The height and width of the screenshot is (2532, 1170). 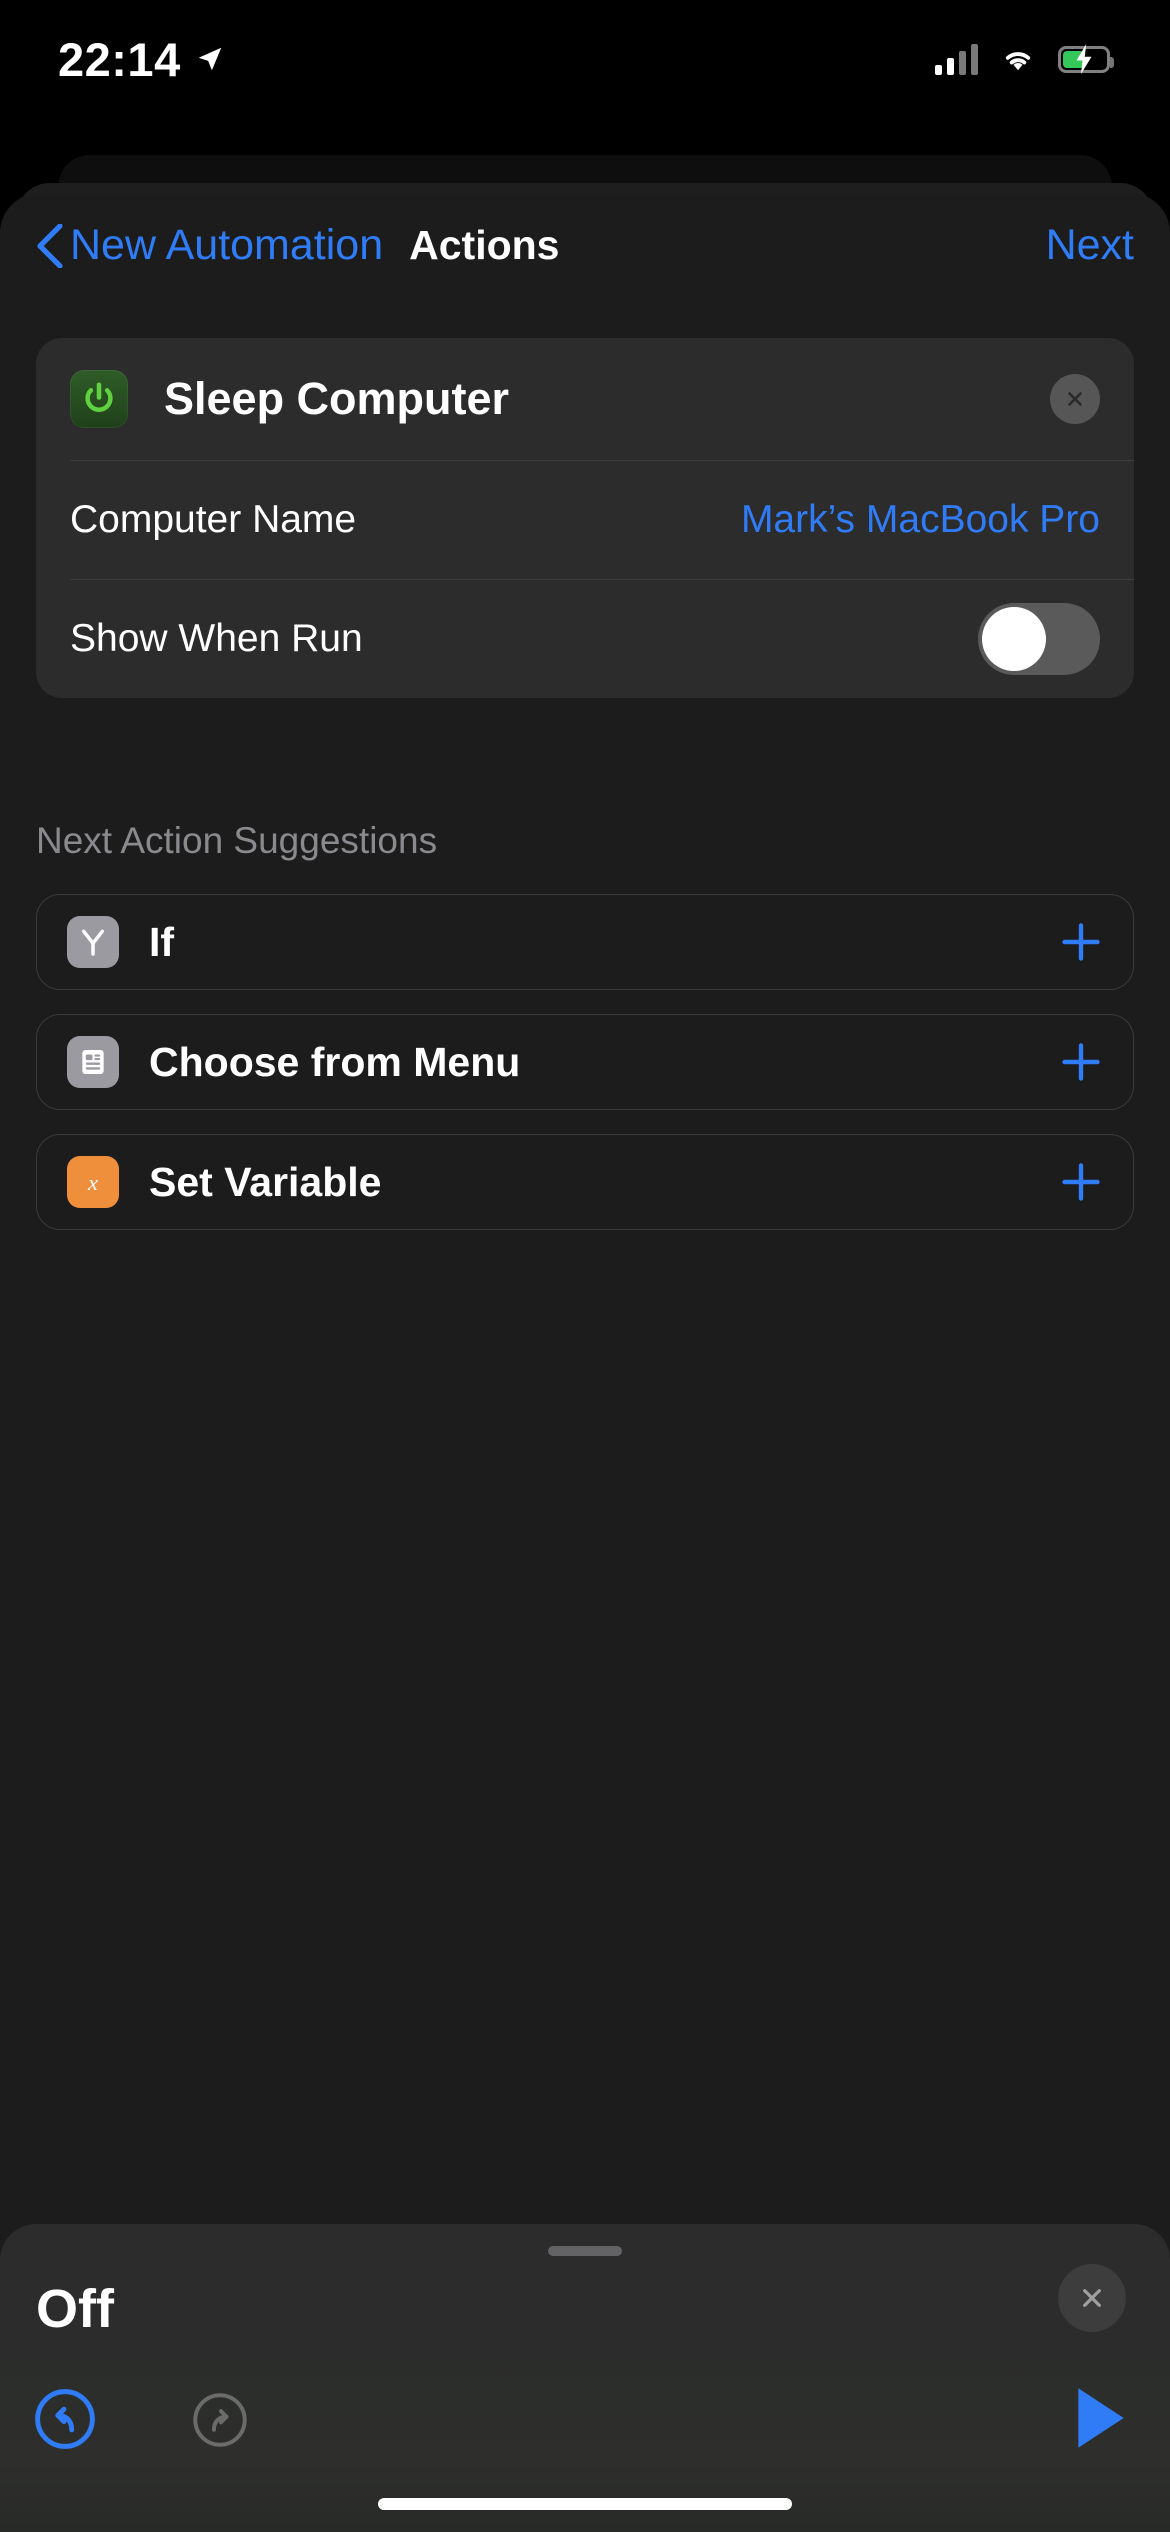 I want to click on suggestion-label: Choose from Menu, so click(x=335, y=1061).